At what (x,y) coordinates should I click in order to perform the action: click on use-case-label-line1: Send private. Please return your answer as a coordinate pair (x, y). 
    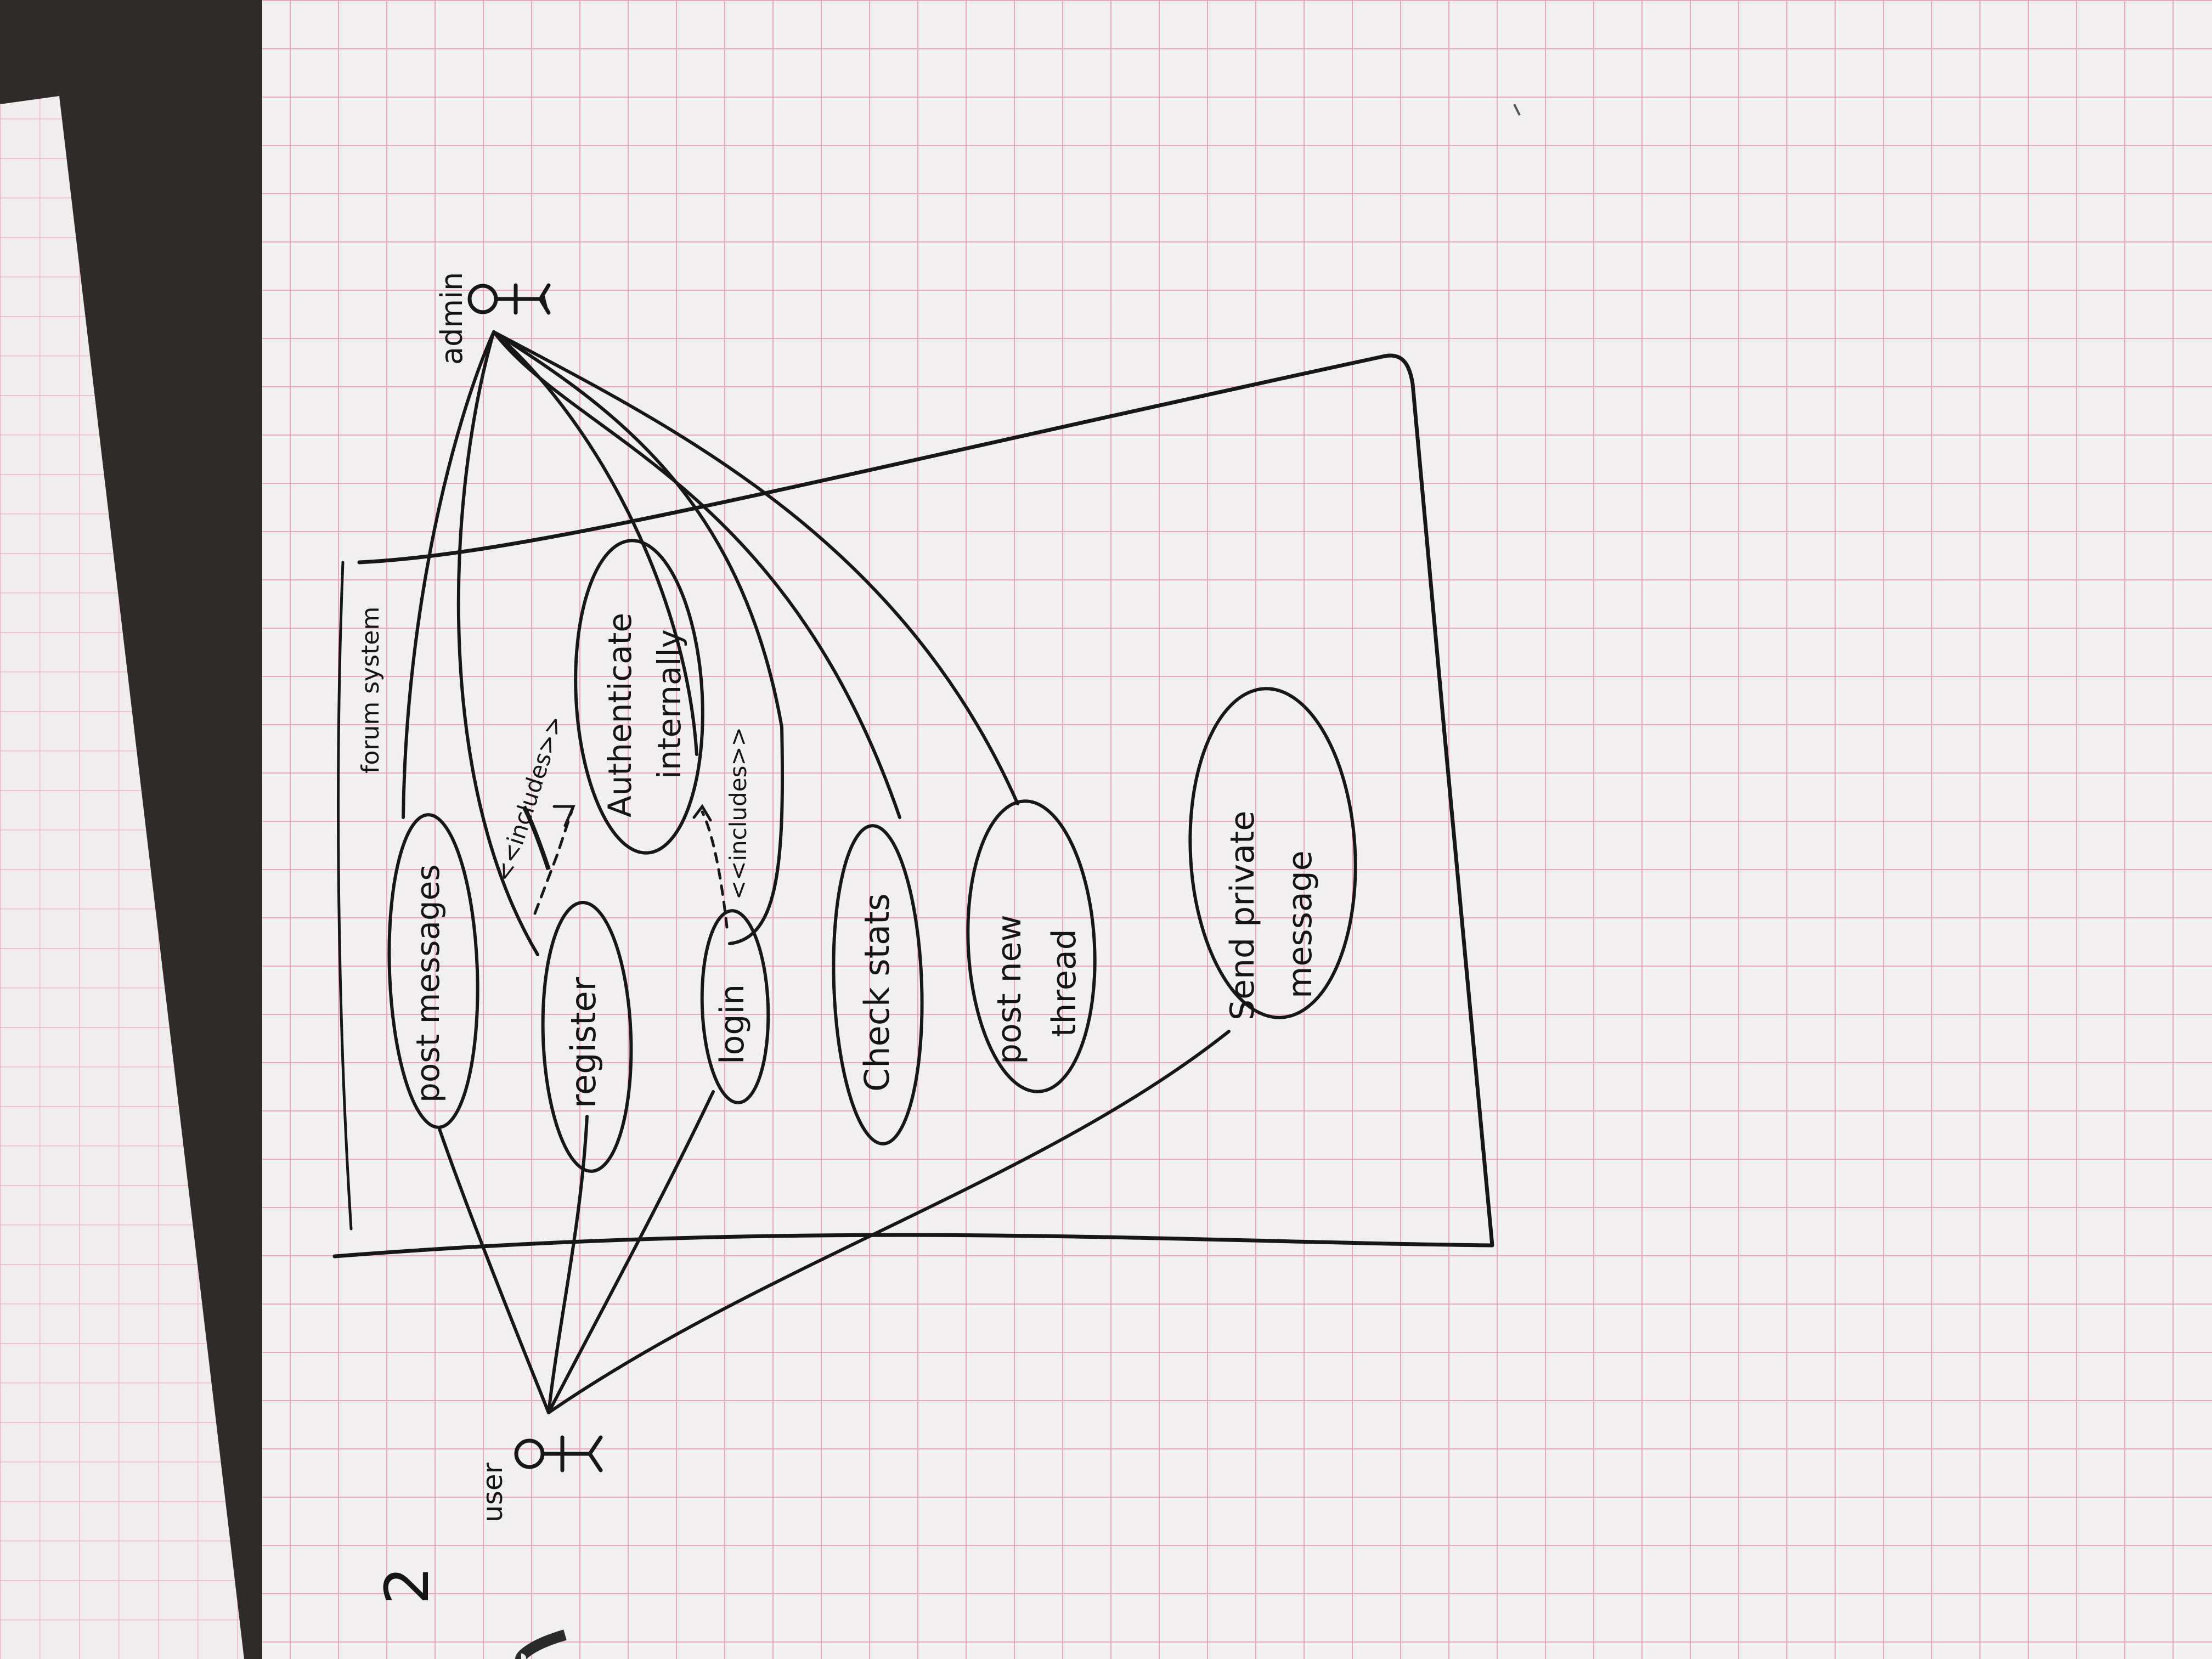
    Looking at the image, I should click on (1242, 916).